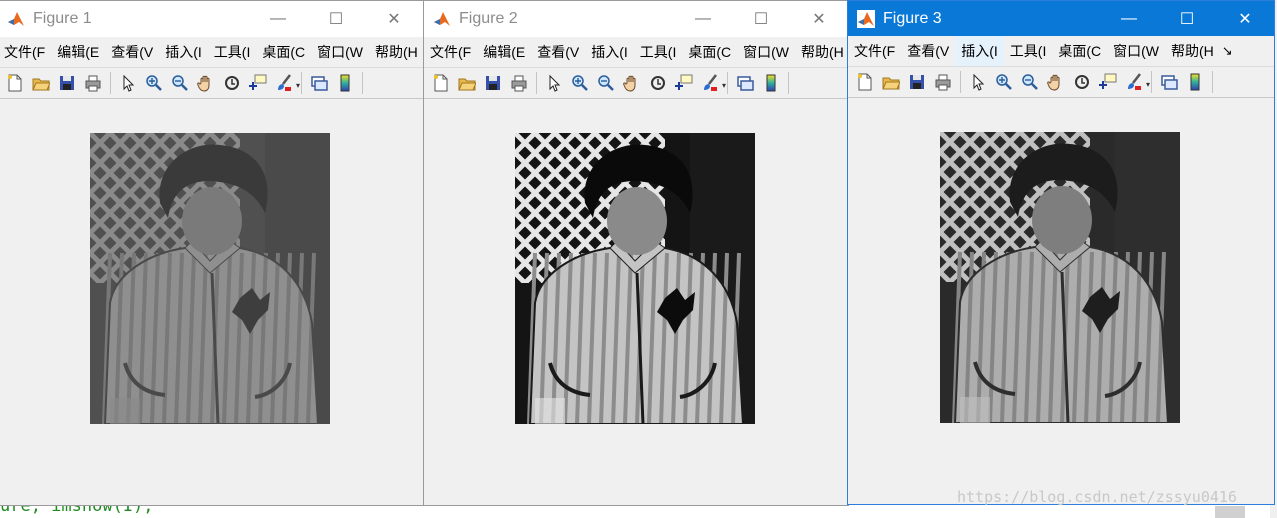 Image resolution: width=1277 pixels, height=518 pixels. What do you see at coordinates (1061, 18) in the screenshot?
I see `title-bar: Figure 3 — ☐ ✕` at bounding box center [1061, 18].